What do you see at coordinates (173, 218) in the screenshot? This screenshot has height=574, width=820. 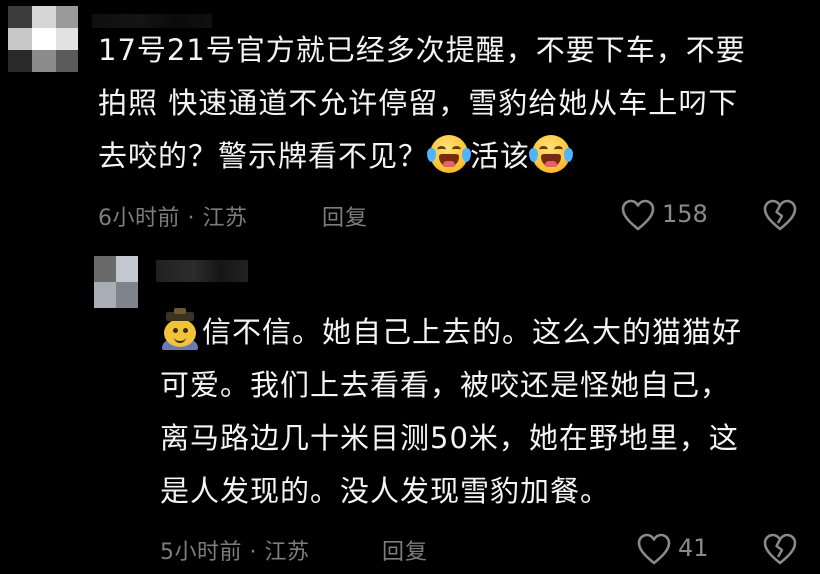 I see `timestamp-location: 6小时前 · 江苏` at bounding box center [173, 218].